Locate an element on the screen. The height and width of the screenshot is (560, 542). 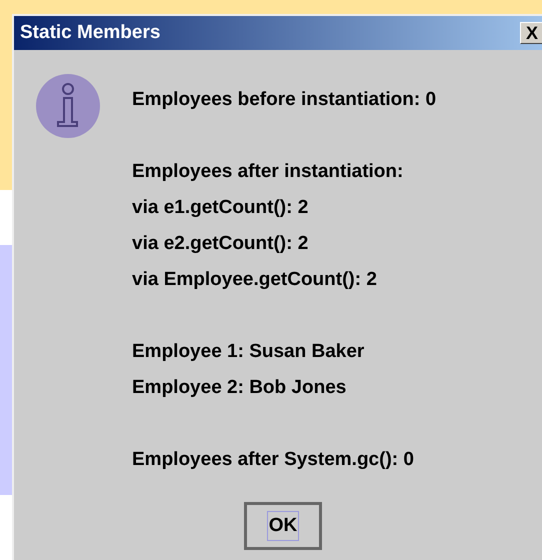
message-line: Employees before instantiation: 0 is located at coordinates (284, 100).